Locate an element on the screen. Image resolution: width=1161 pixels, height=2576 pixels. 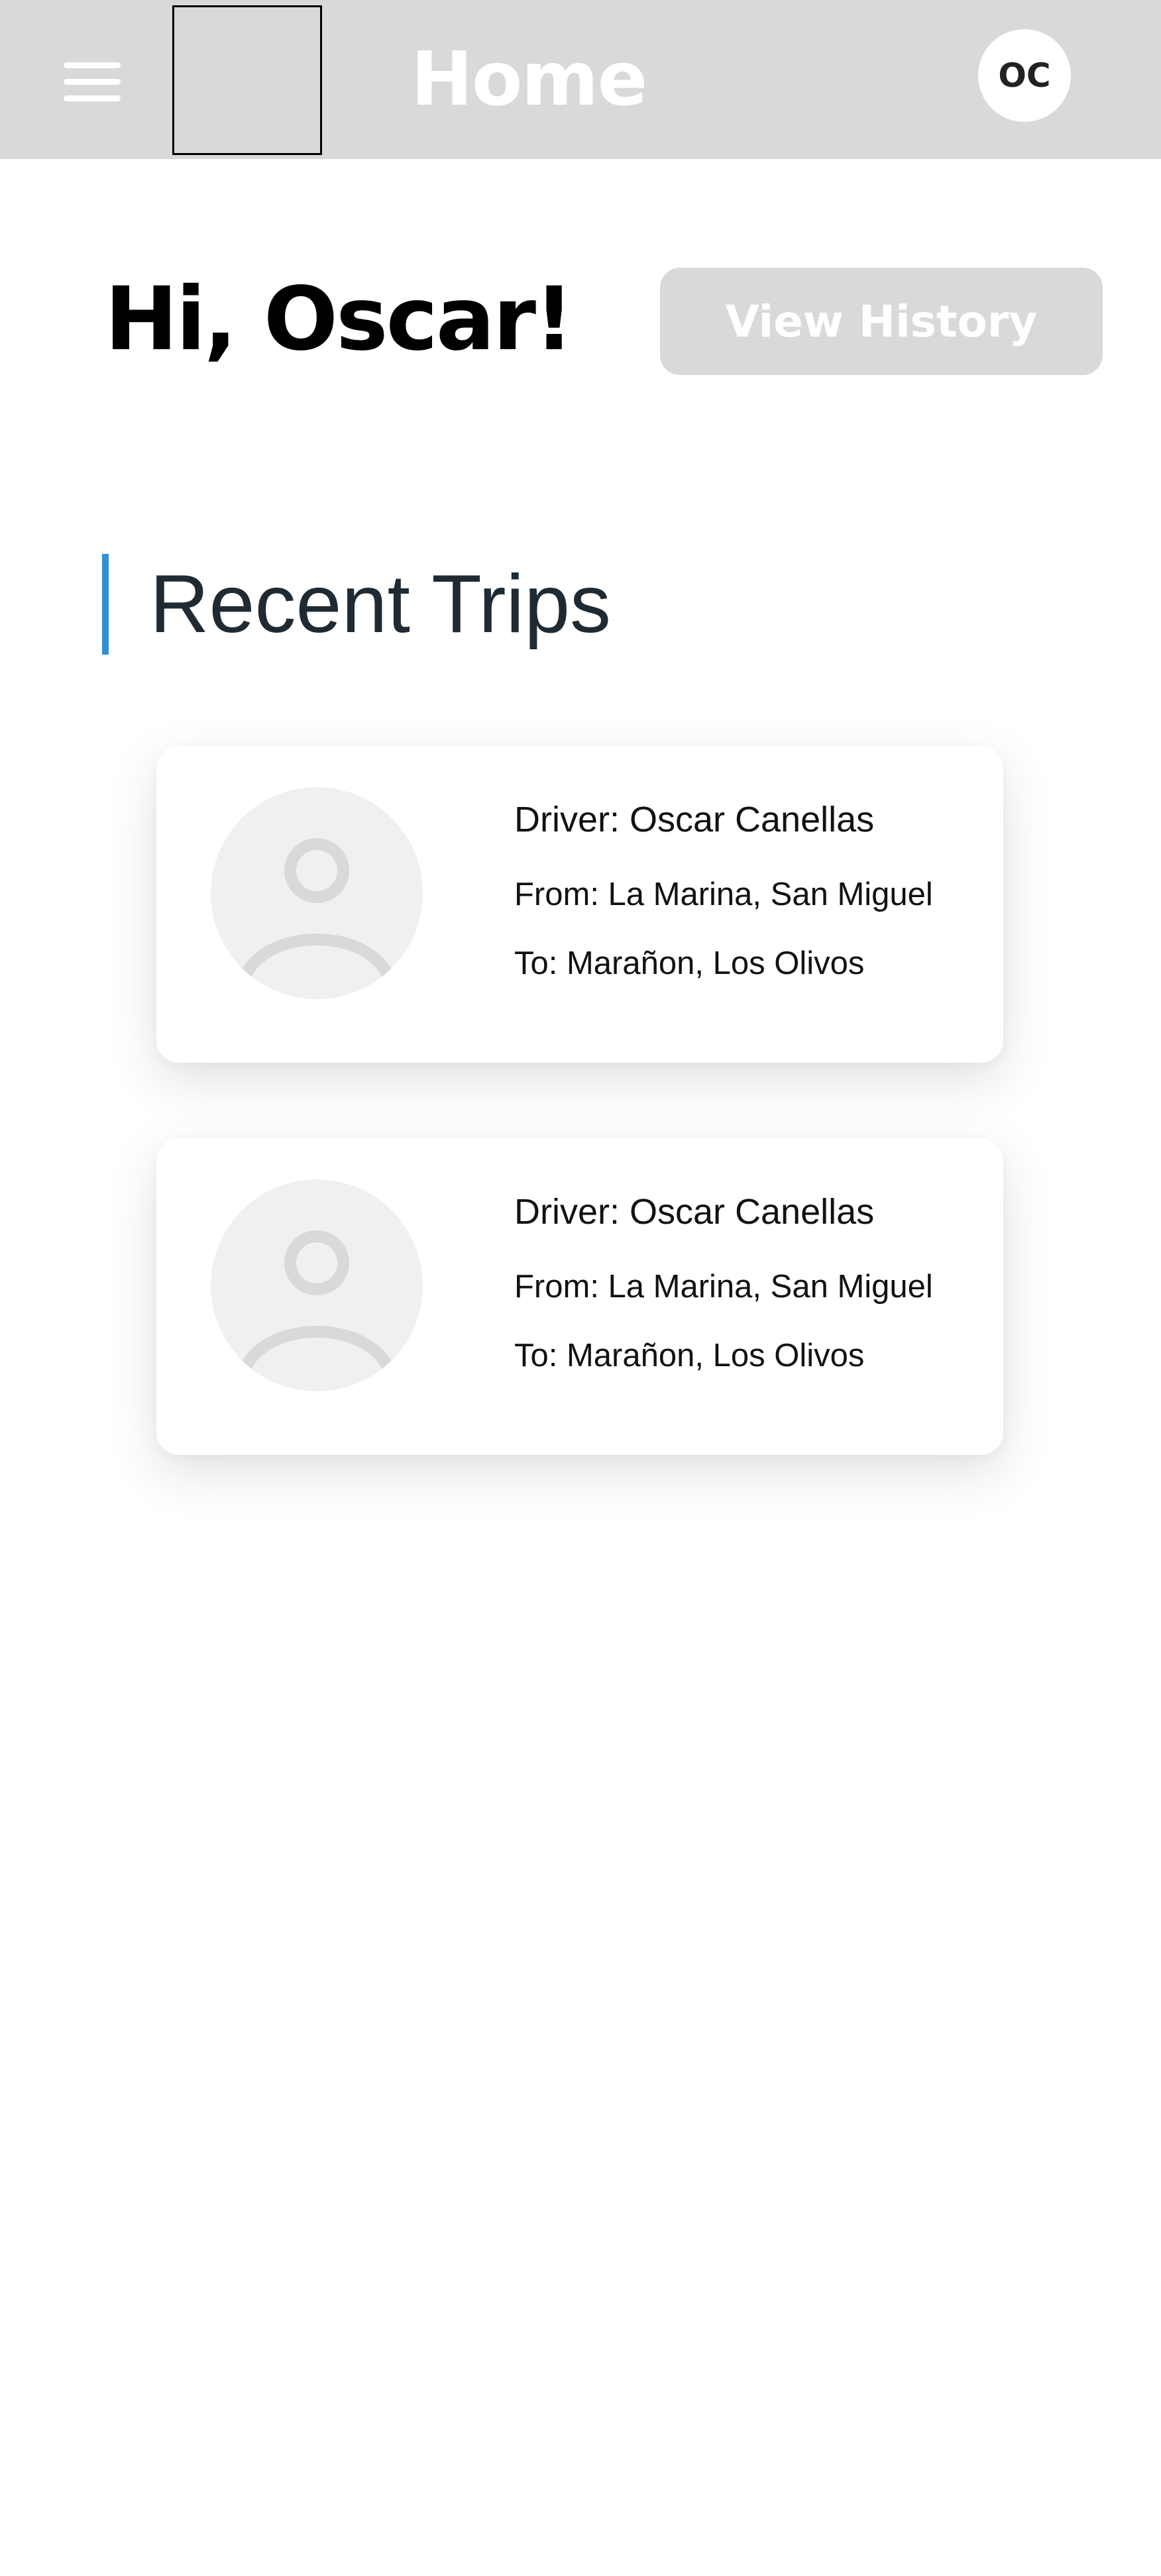
greeting-heading: Hi, Oscar! is located at coordinates (339, 319).